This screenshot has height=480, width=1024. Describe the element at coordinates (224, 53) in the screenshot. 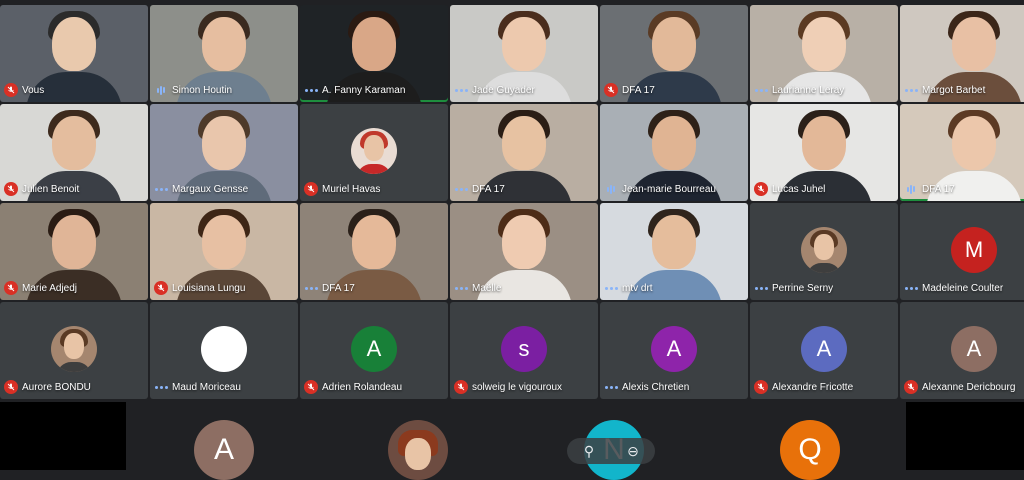

I see `participant-tile: Simon Houtin` at that location.